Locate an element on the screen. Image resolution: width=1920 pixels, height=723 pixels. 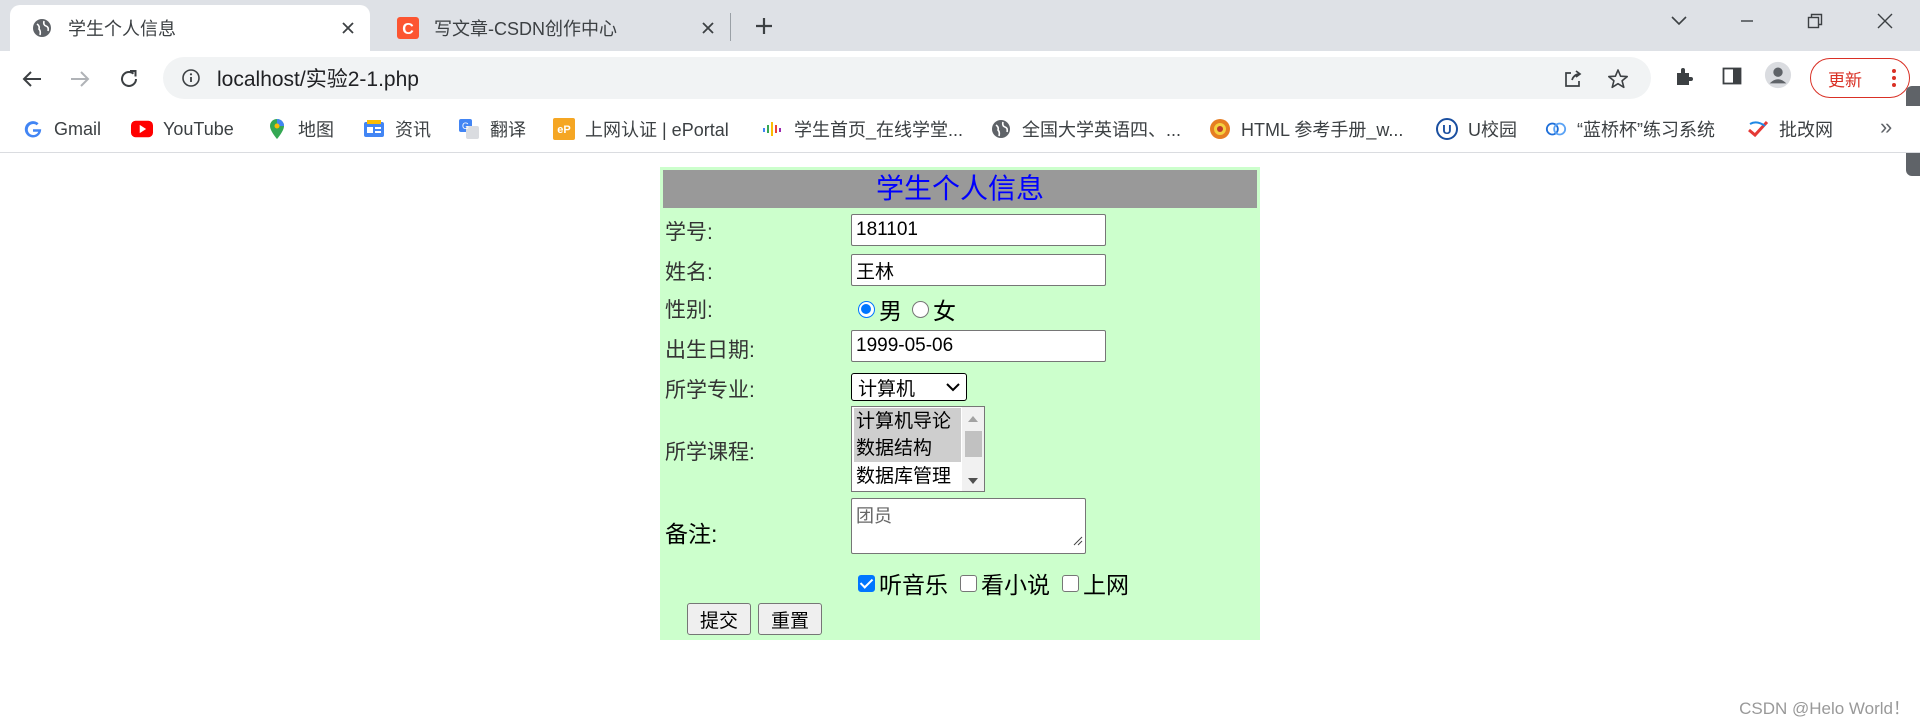
lanqiao-icon is located at coordinates (1556, 129).